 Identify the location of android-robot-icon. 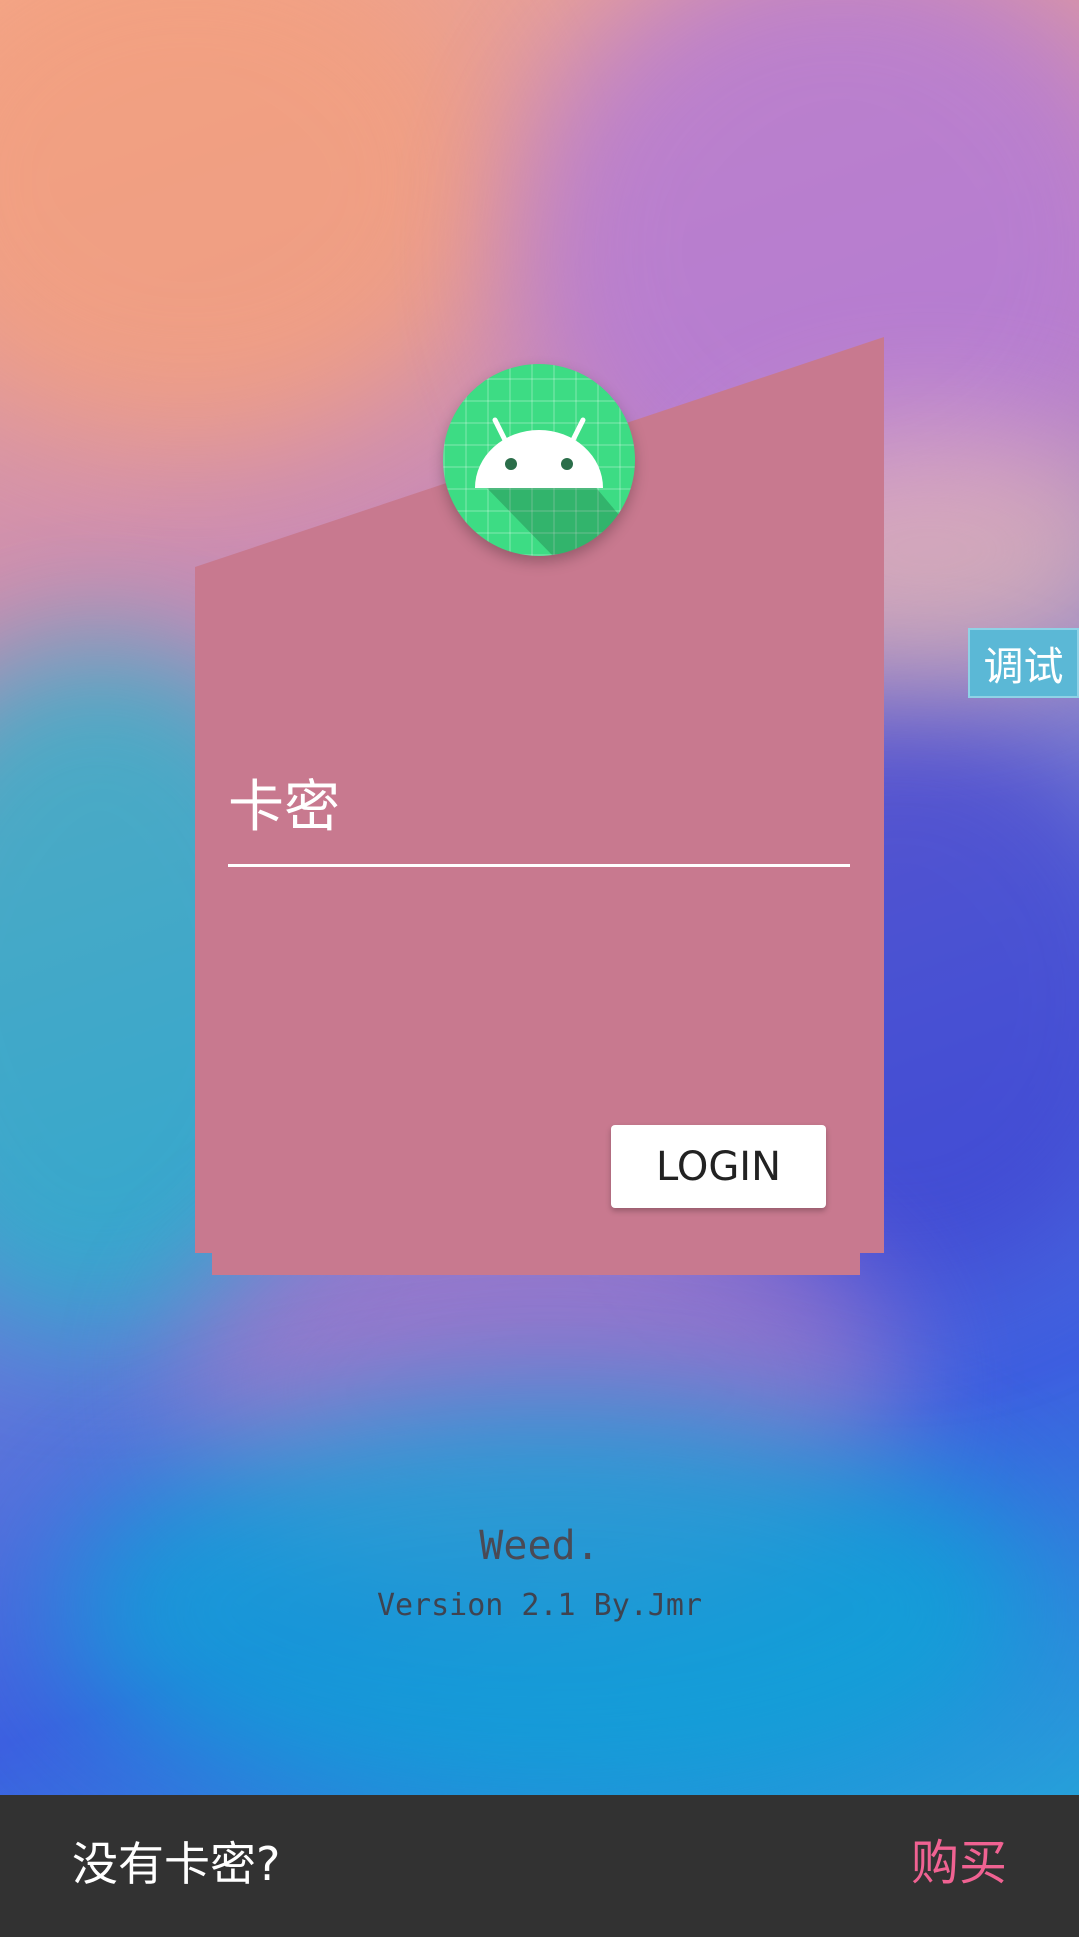
(539, 460).